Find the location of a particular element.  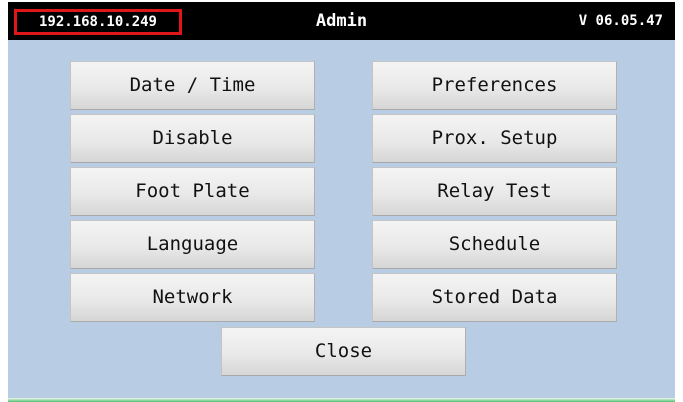

prox-setup-button: Prox. Setup is located at coordinates (494, 138).